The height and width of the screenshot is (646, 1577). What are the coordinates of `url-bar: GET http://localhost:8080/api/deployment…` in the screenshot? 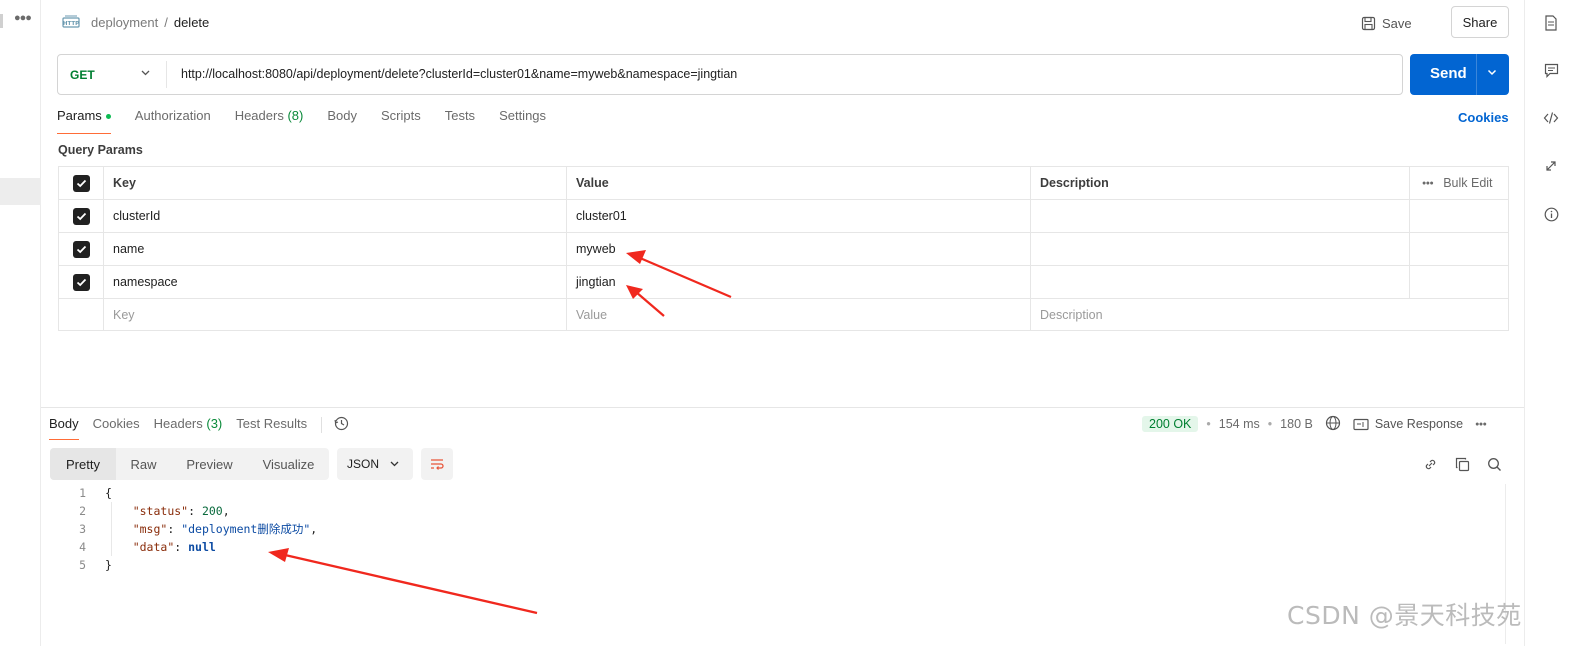 It's located at (730, 74).